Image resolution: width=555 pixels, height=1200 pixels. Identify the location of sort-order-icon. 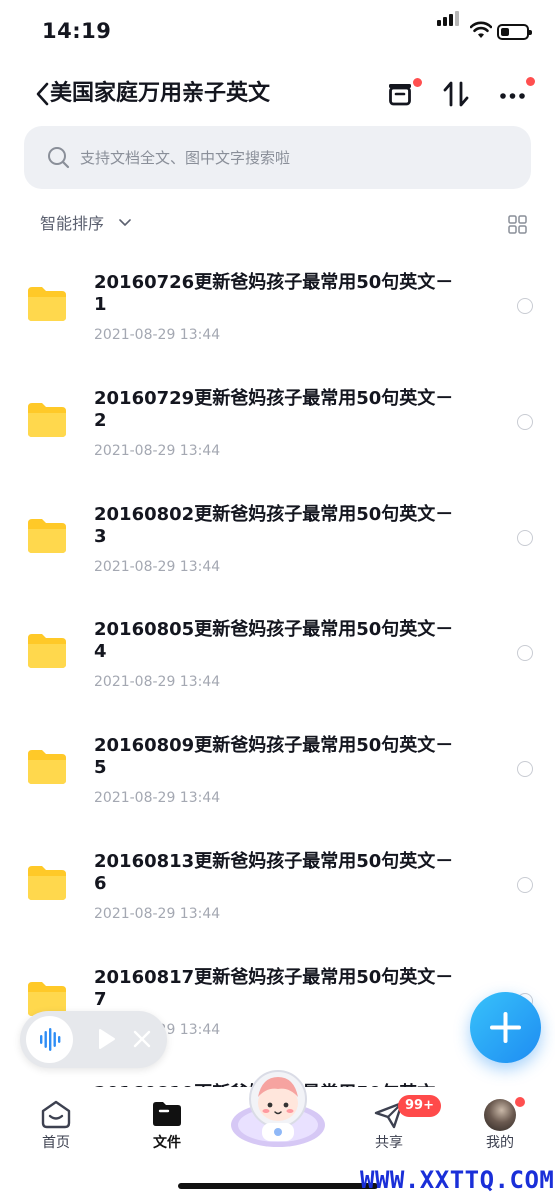
(456, 94).